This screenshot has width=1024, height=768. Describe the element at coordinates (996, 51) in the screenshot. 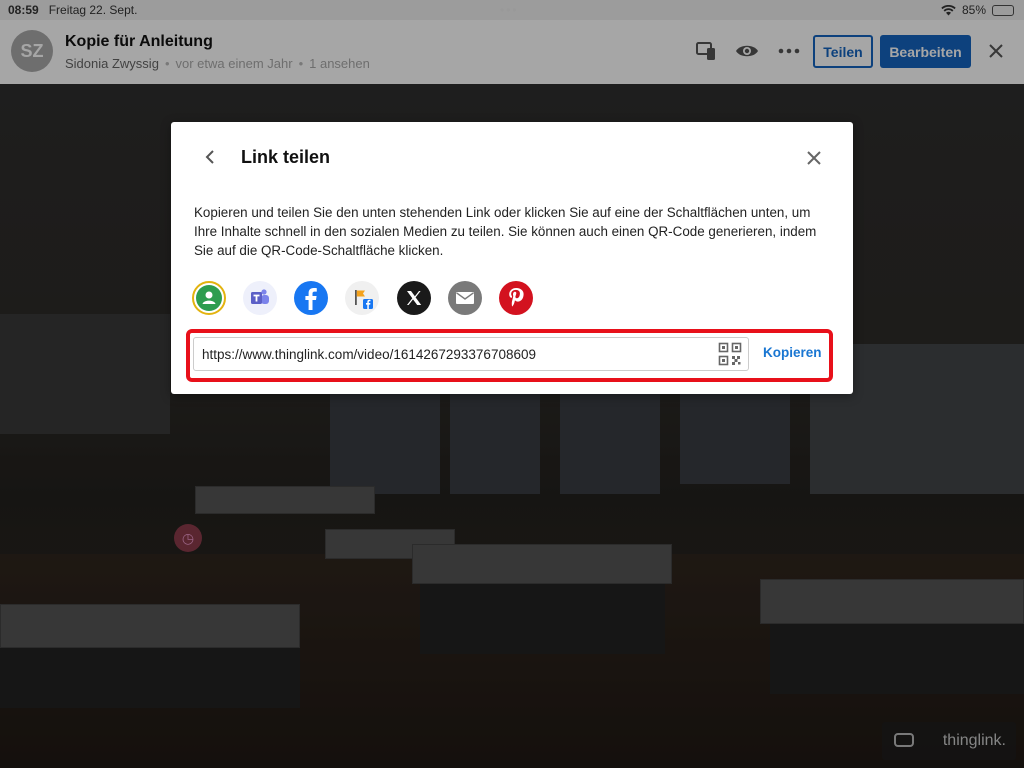

I see `close-icon` at that location.